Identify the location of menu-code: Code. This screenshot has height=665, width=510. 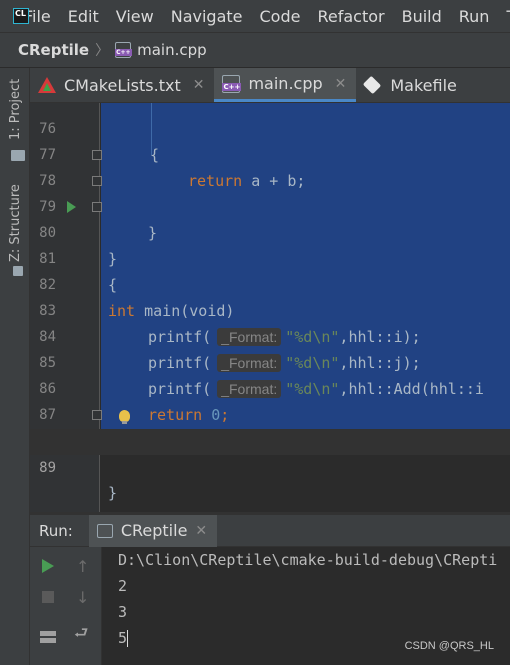
(280, 16).